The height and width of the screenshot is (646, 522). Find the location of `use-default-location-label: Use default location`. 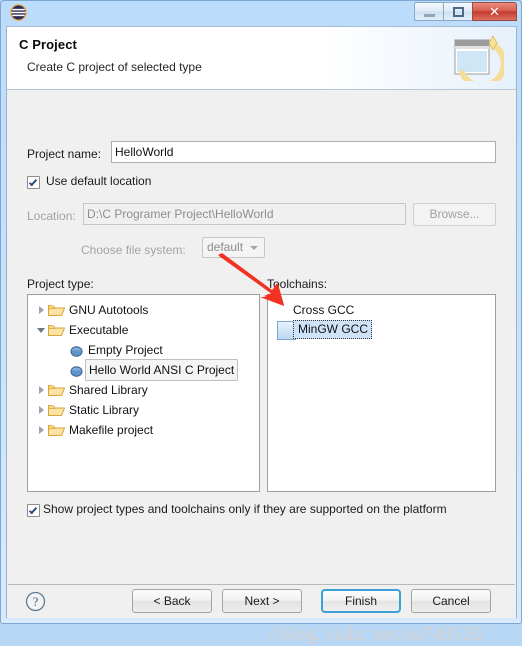

use-default-location-label: Use default location is located at coordinates (99, 181).